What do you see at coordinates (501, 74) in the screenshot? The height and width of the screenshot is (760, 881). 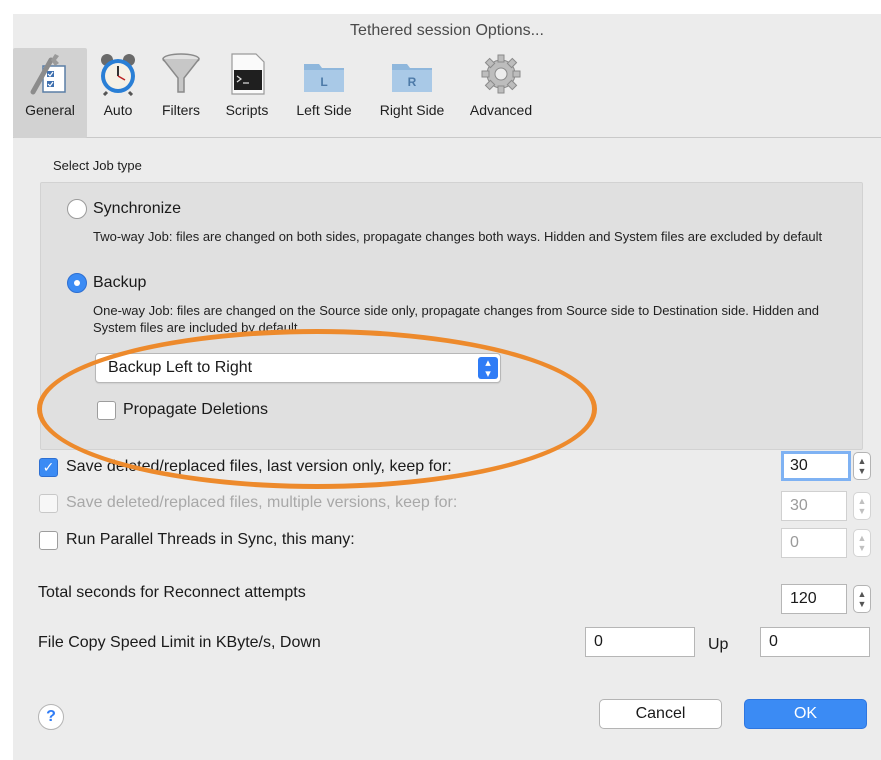 I see `gear-icon` at bounding box center [501, 74].